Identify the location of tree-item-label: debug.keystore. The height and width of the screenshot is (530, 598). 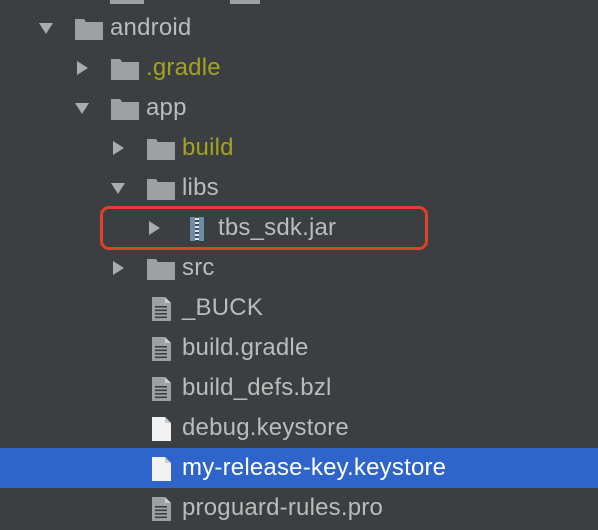
(265, 427).